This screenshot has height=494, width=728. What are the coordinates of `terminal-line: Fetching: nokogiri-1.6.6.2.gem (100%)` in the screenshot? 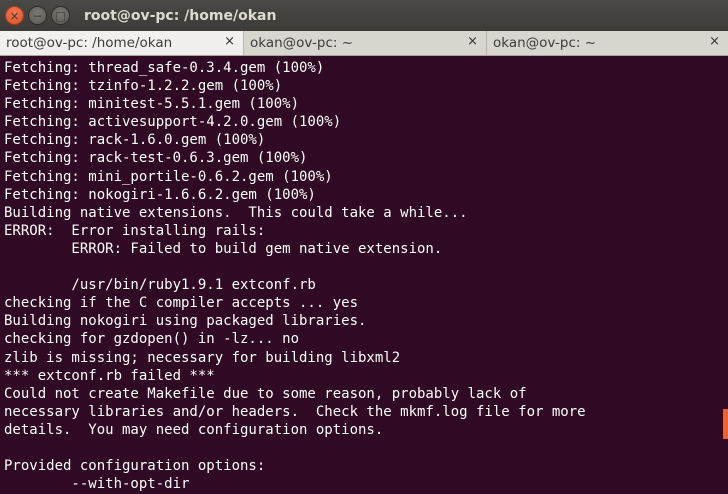 It's located at (160, 194).